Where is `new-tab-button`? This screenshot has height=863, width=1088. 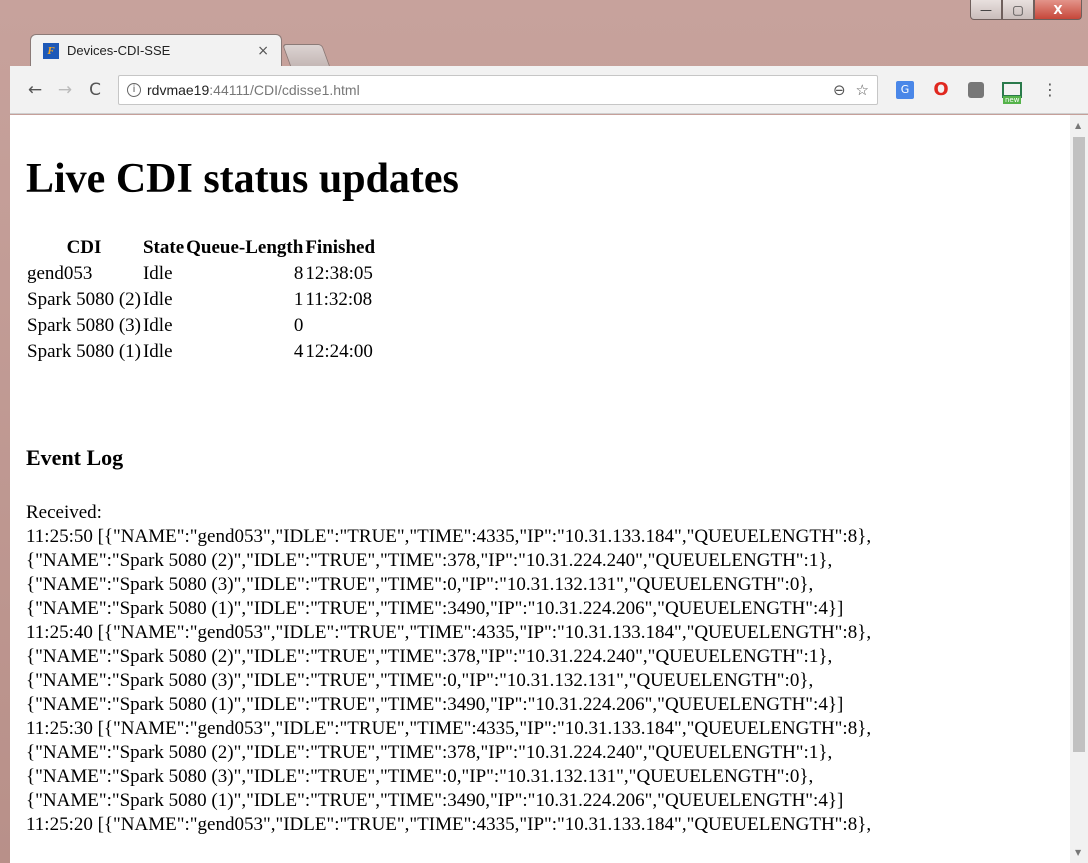 new-tab-button is located at coordinates (306, 55).